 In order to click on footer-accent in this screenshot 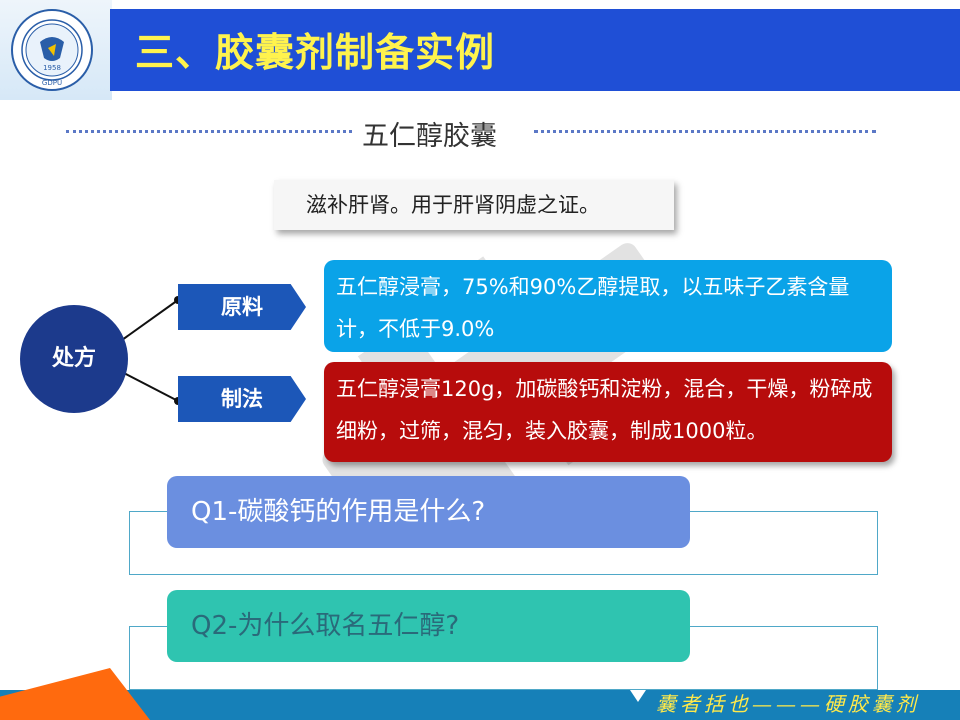, I will do `click(75, 694)`.